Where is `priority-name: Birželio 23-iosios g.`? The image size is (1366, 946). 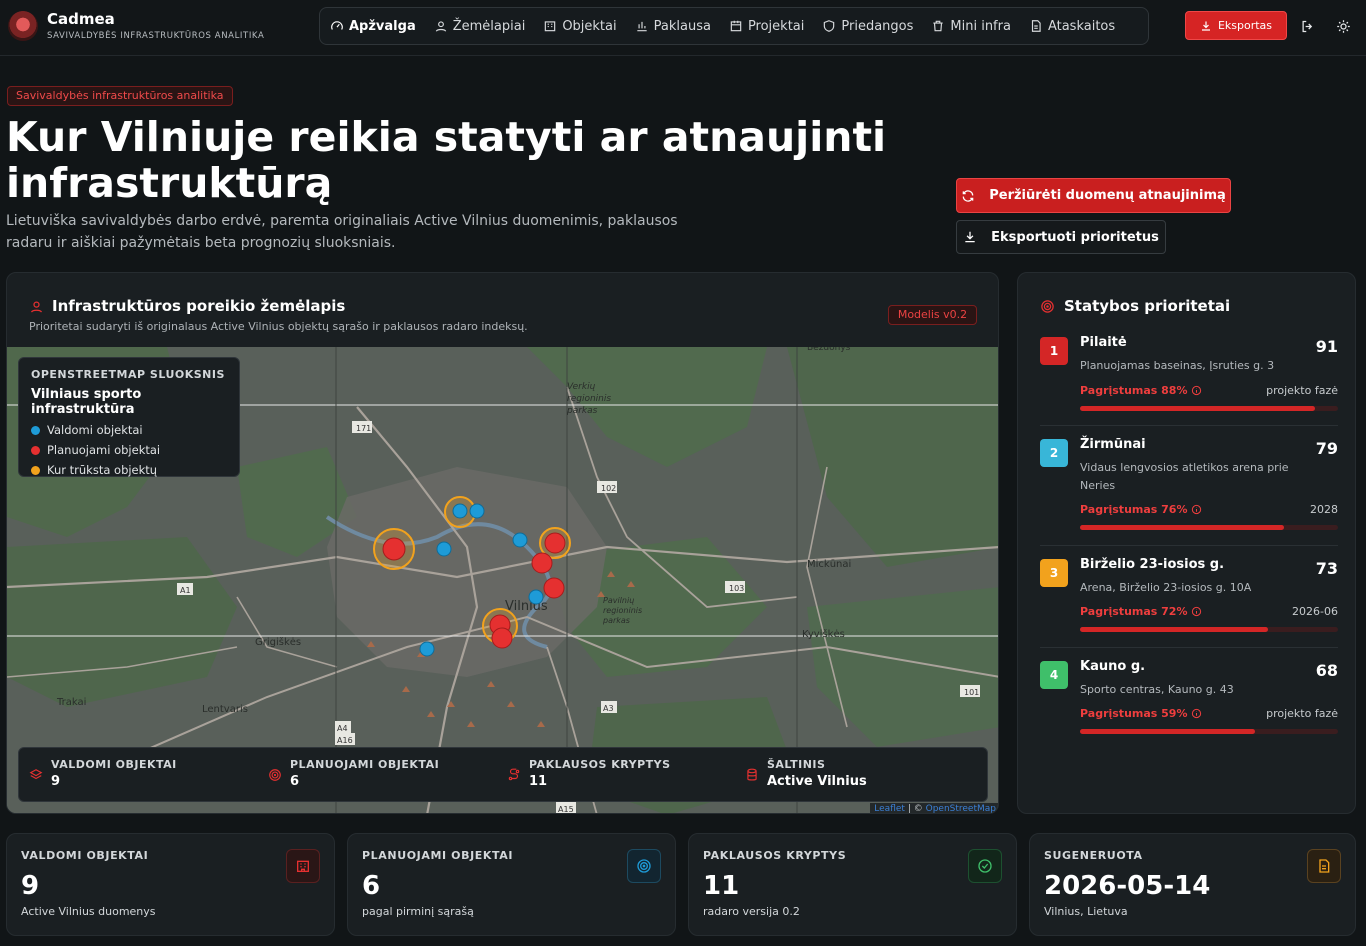 priority-name: Birželio 23-iosios g. is located at coordinates (1152, 564).